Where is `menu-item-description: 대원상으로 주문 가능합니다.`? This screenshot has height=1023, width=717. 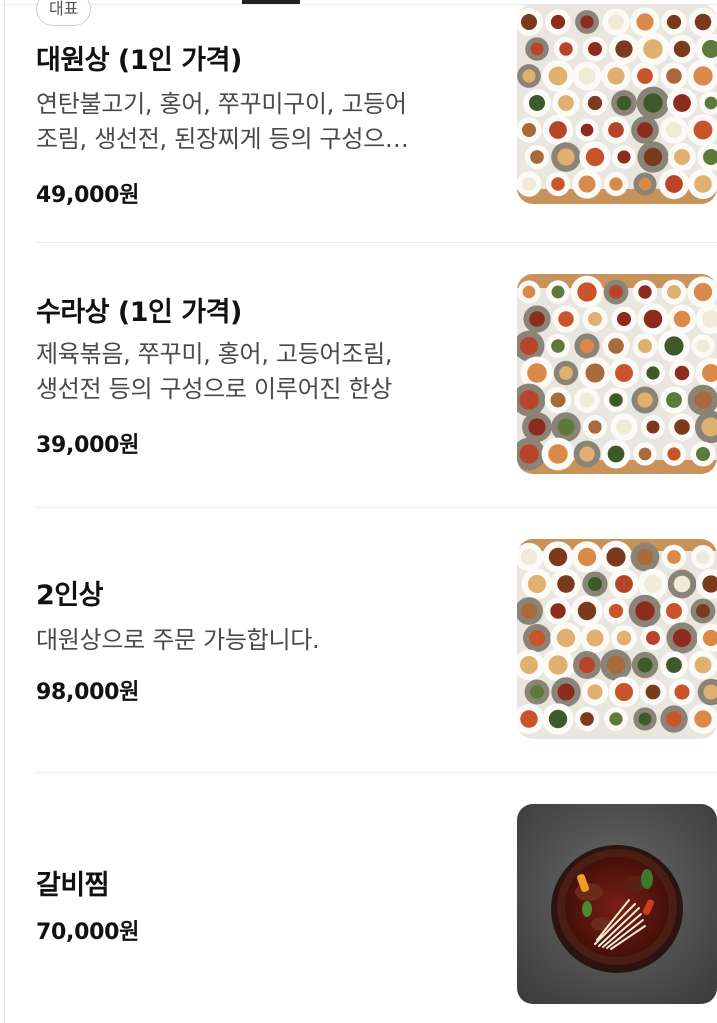
menu-item-description: 대원상으로 주문 가능합니다. is located at coordinates (261, 640).